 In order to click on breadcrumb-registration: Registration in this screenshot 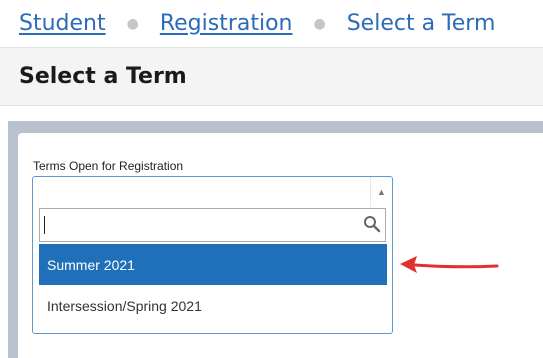, I will do `click(226, 23)`.